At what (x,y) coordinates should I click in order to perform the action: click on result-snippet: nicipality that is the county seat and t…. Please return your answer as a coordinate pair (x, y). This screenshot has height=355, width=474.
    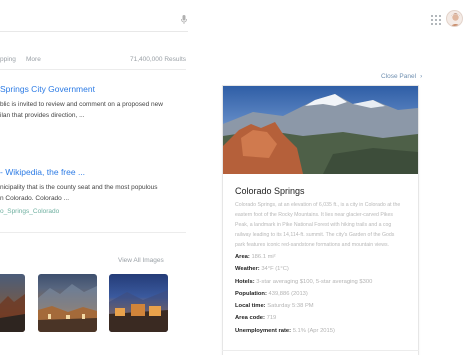
    Looking at the image, I should click on (95, 193).